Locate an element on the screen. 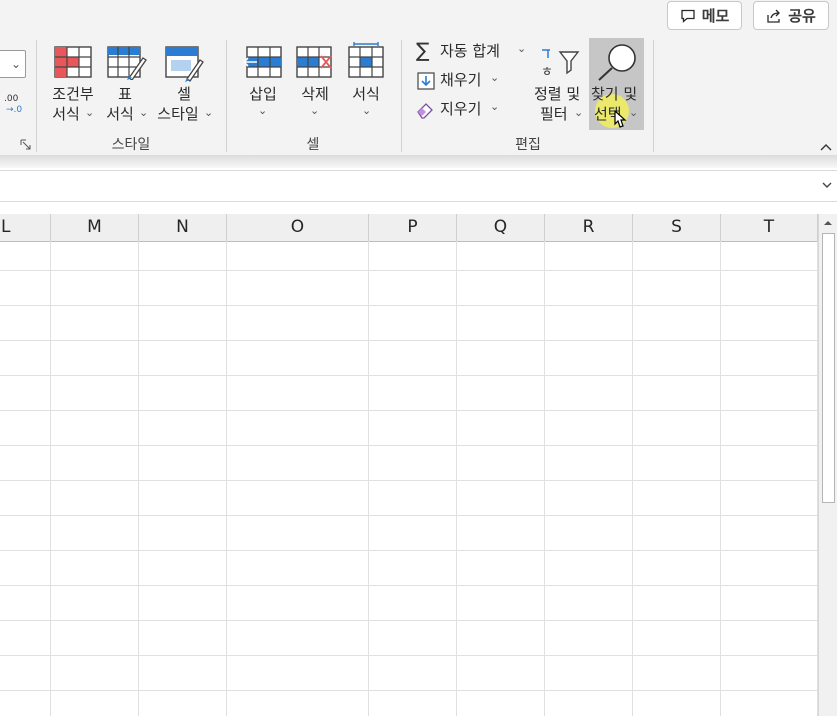 This screenshot has height=716, width=837. insert-label: 삽입 is located at coordinates (263, 94).